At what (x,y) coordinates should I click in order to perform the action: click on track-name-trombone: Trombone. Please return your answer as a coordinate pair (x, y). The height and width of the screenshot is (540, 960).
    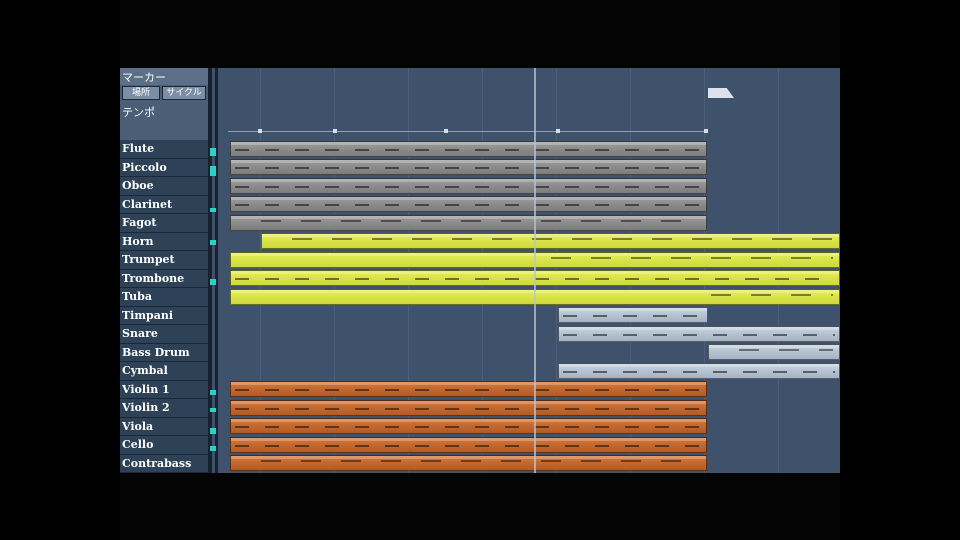
    Looking at the image, I should click on (164, 278).